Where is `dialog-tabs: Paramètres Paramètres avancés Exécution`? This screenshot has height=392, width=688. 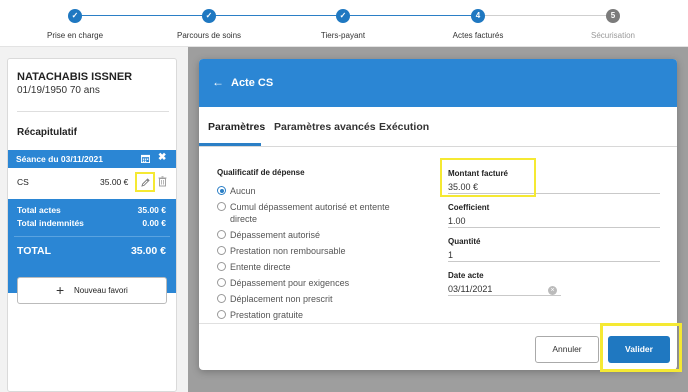 dialog-tabs: Paramètres Paramètres avancés Exécution is located at coordinates (438, 133).